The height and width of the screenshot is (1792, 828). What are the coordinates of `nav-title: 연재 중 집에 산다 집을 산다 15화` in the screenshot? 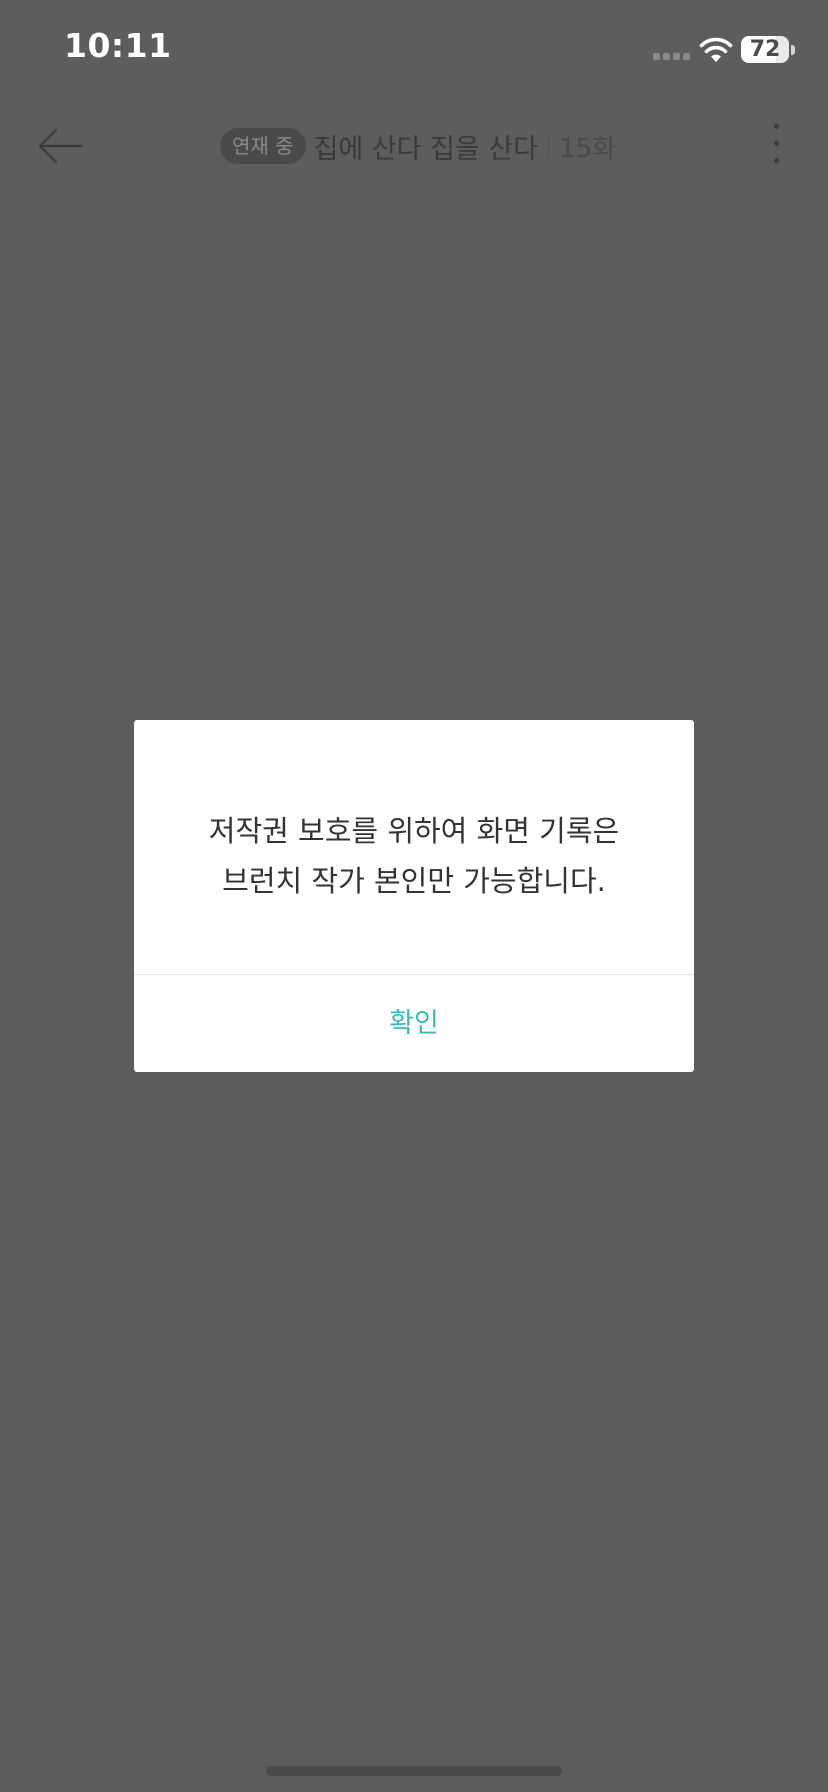 It's located at (418, 146).